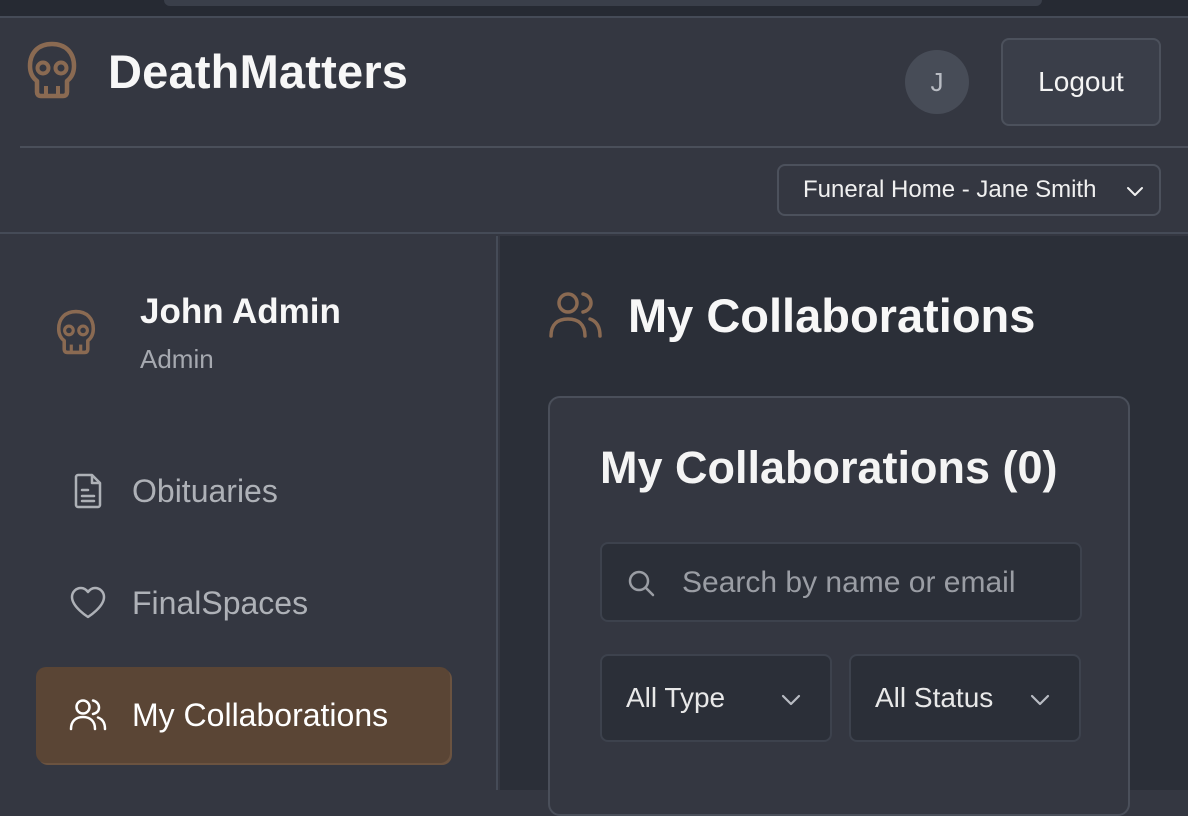  What do you see at coordinates (177, 359) in the screenshot?
I see `user-role: Admin` at bounding box center [177, 359].